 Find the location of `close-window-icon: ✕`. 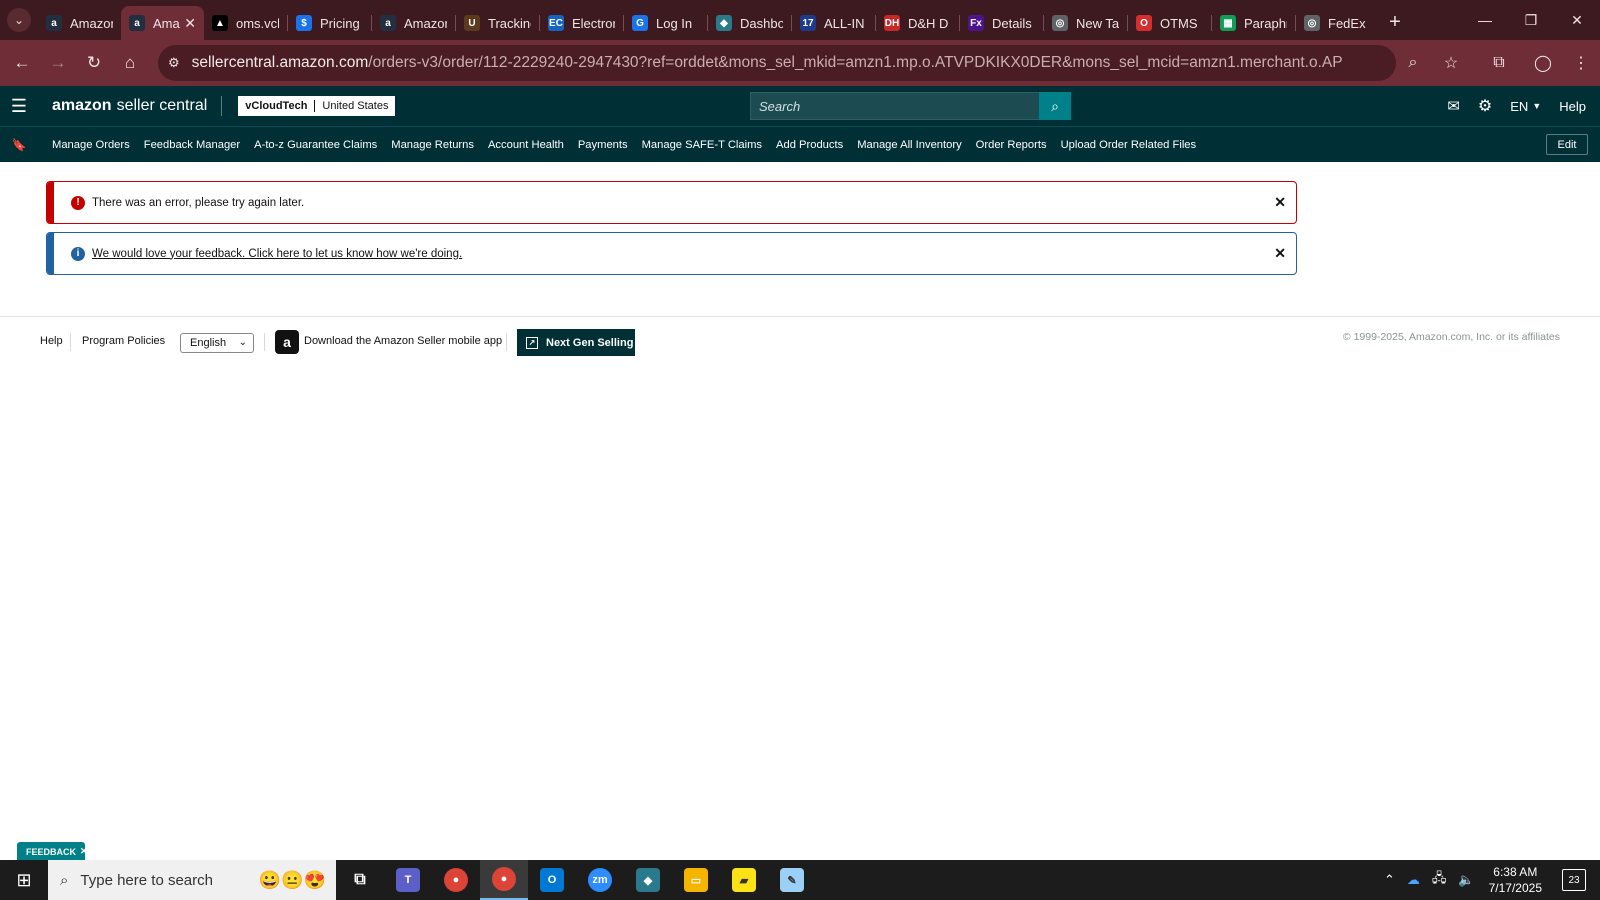

close-window-icon: ✕ is located at coordinates (1577, 20).